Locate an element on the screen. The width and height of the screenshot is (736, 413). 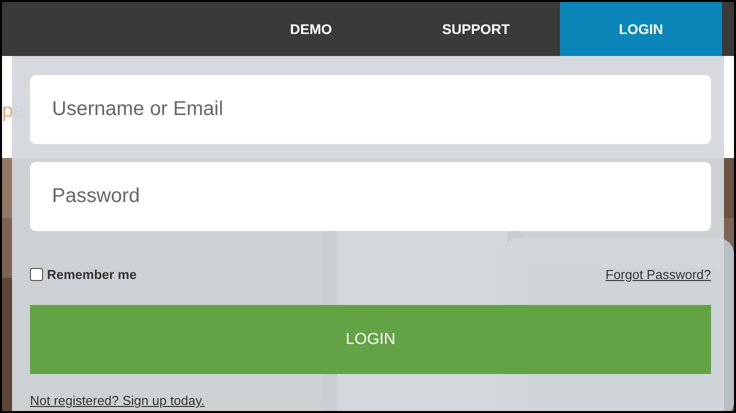
remember-checkbox is located at coordinates (36, 274).